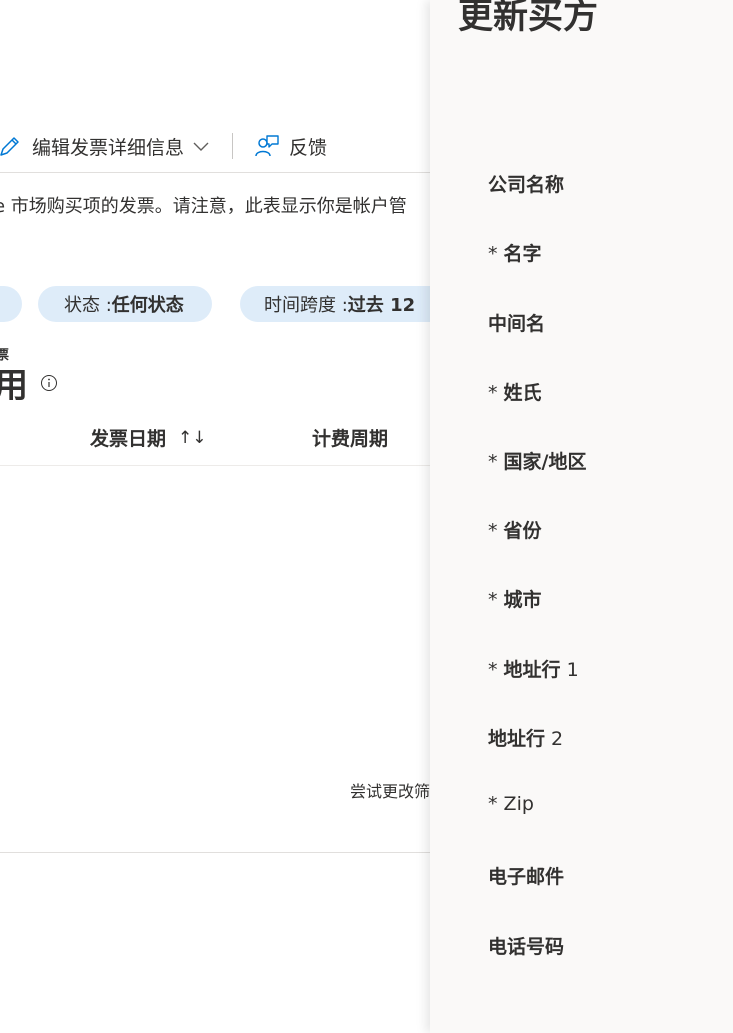 The image size is (733, 1033). What do you see at coordinates (49, 383) in the screenshot?
I see `info-icon` at bounding box center [49, 383].